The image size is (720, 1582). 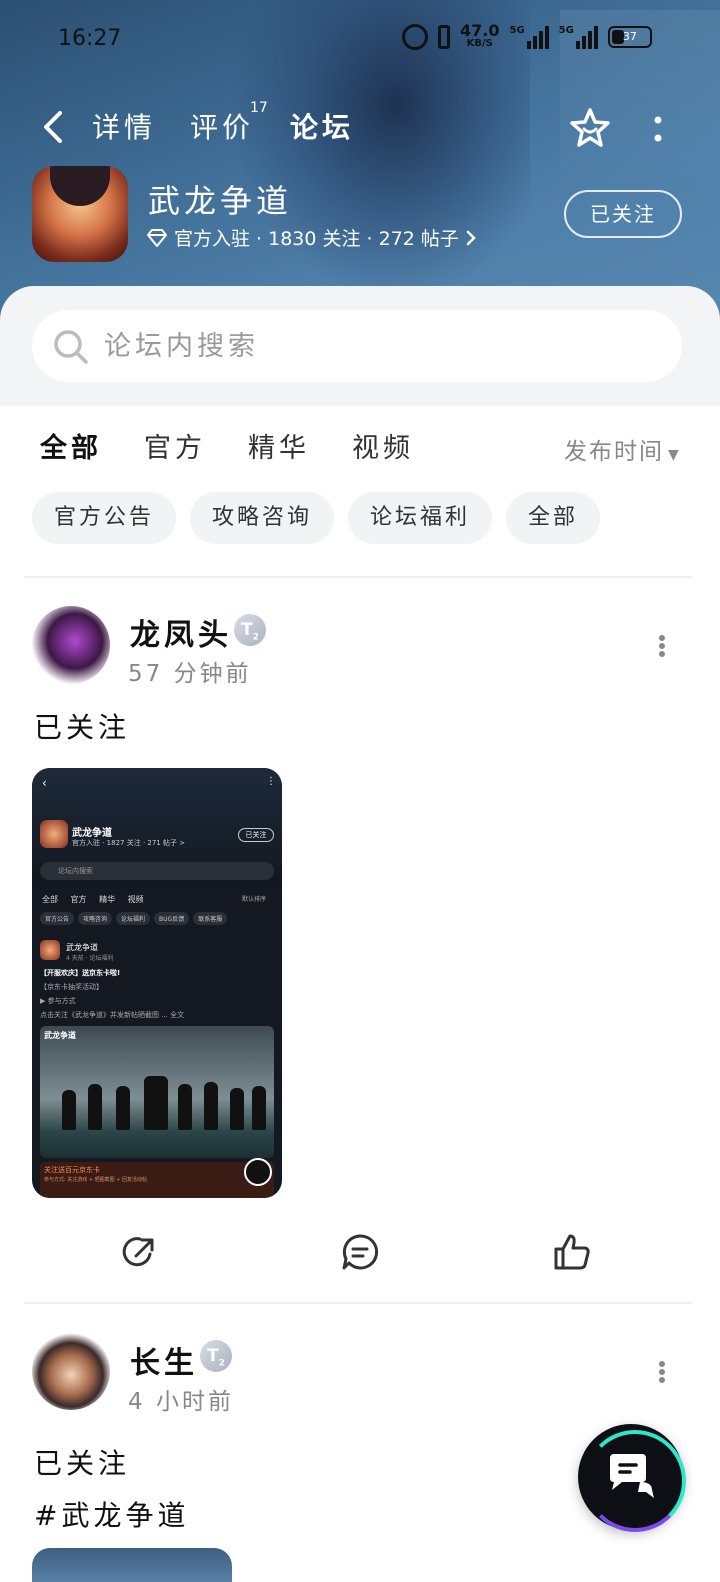 What do you see at coordinates (71, 347) in the screenshot?
I see `search-icon` at bounding box center [71, 347].